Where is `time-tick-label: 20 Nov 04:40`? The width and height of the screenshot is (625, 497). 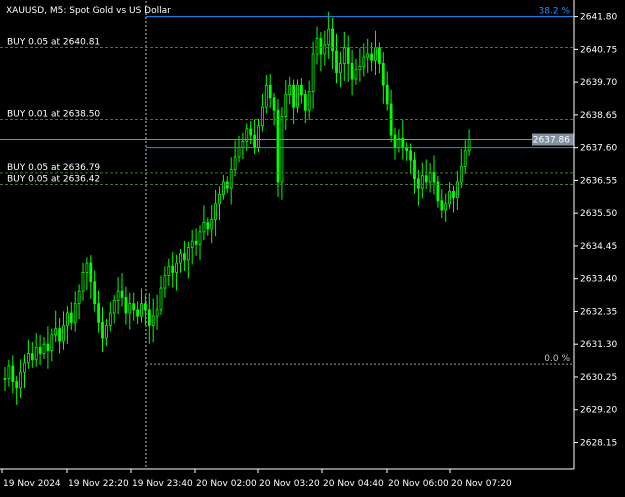
time-tick-label: 20 Nov 04:40 is located at coordinates (353, 484).